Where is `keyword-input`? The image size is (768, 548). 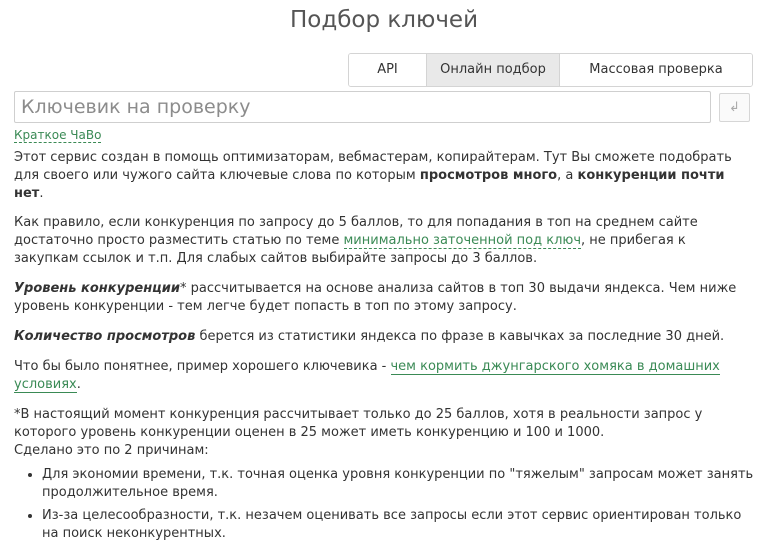 keyword-input is located at coordinates (362, 107).